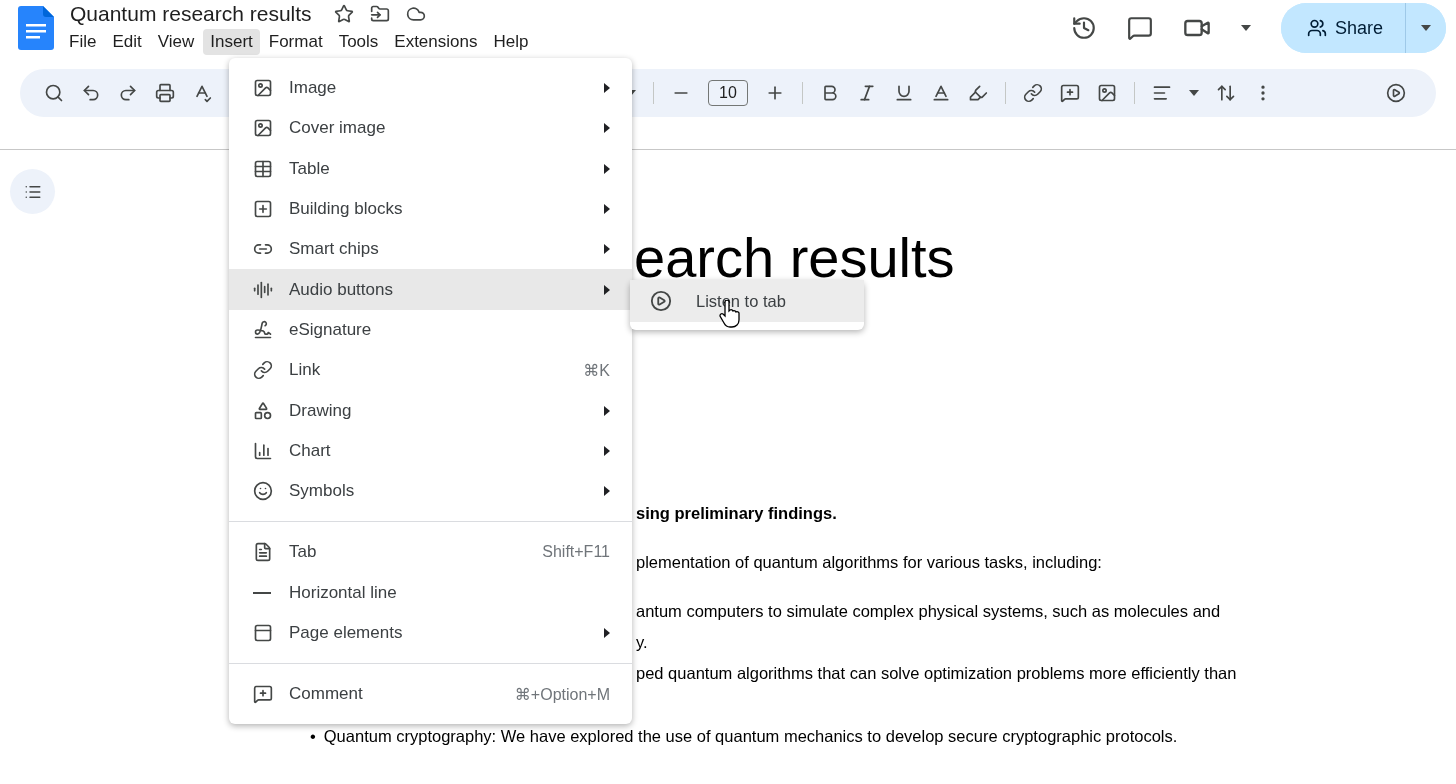 This screenshot has height=784, width=1456. Describe the element at coordinates (430, 552) in the screenshot. I see `menu-item: Tab Shift+F11` at that location.